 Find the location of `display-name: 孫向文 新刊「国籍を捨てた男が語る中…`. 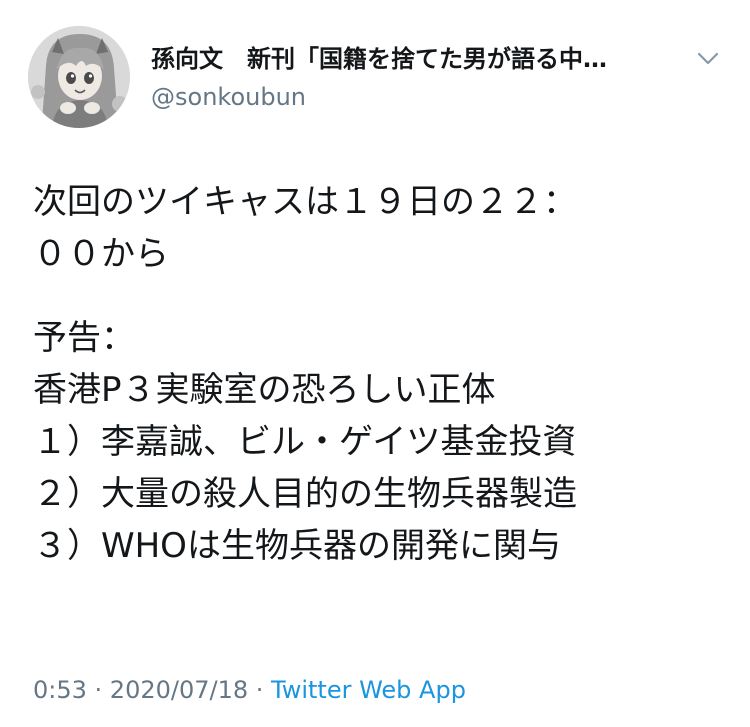

display-name: 孫向文 新刊「国籍を捨てた男が語る中… is located at coordinates (421, 59).